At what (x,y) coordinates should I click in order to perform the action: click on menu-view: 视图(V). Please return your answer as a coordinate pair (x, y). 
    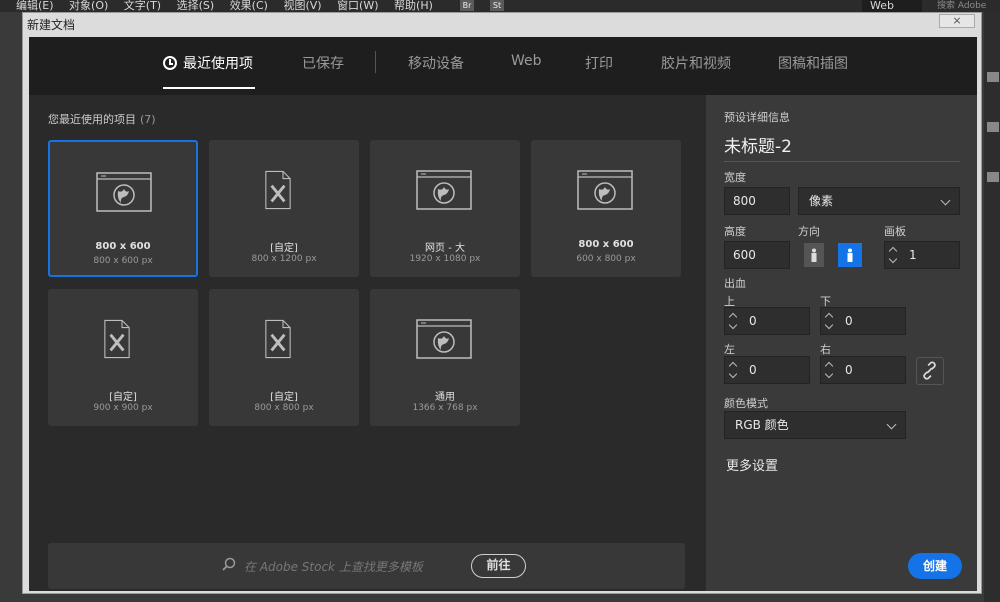
    Looking at the image, I should click on (302, 6).